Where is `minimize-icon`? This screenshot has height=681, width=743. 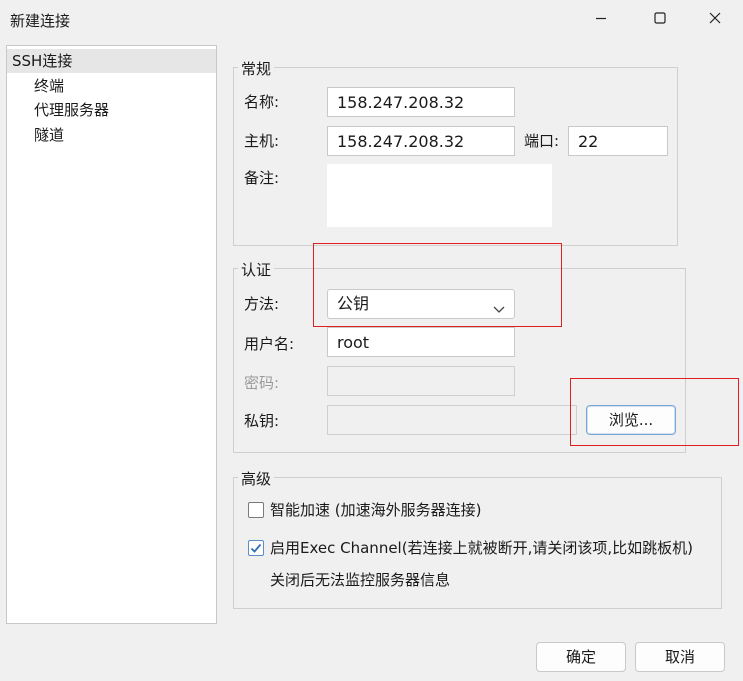
minimize-icon is located at coordinates (601, 18).